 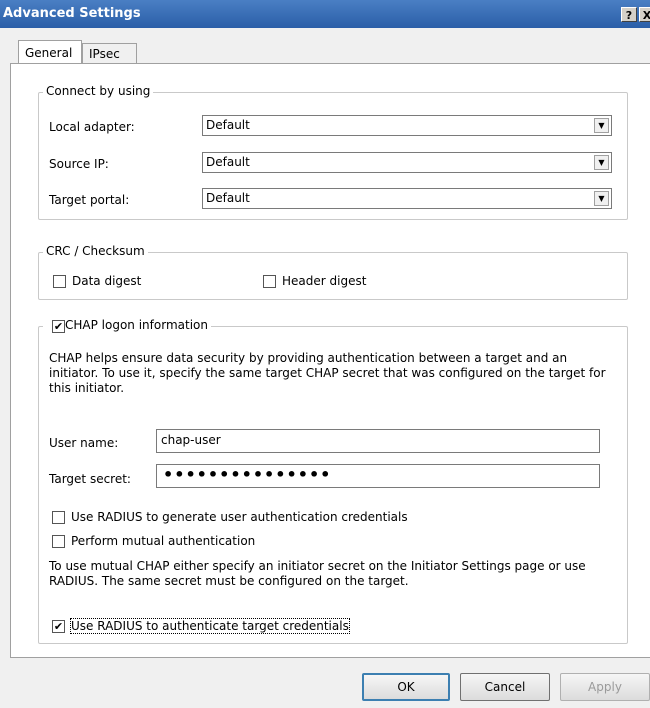 What do you see at coordinates (84, 443) in the screenshot?
I see `user-name-label: User name:` at bounding box center [84, 443].